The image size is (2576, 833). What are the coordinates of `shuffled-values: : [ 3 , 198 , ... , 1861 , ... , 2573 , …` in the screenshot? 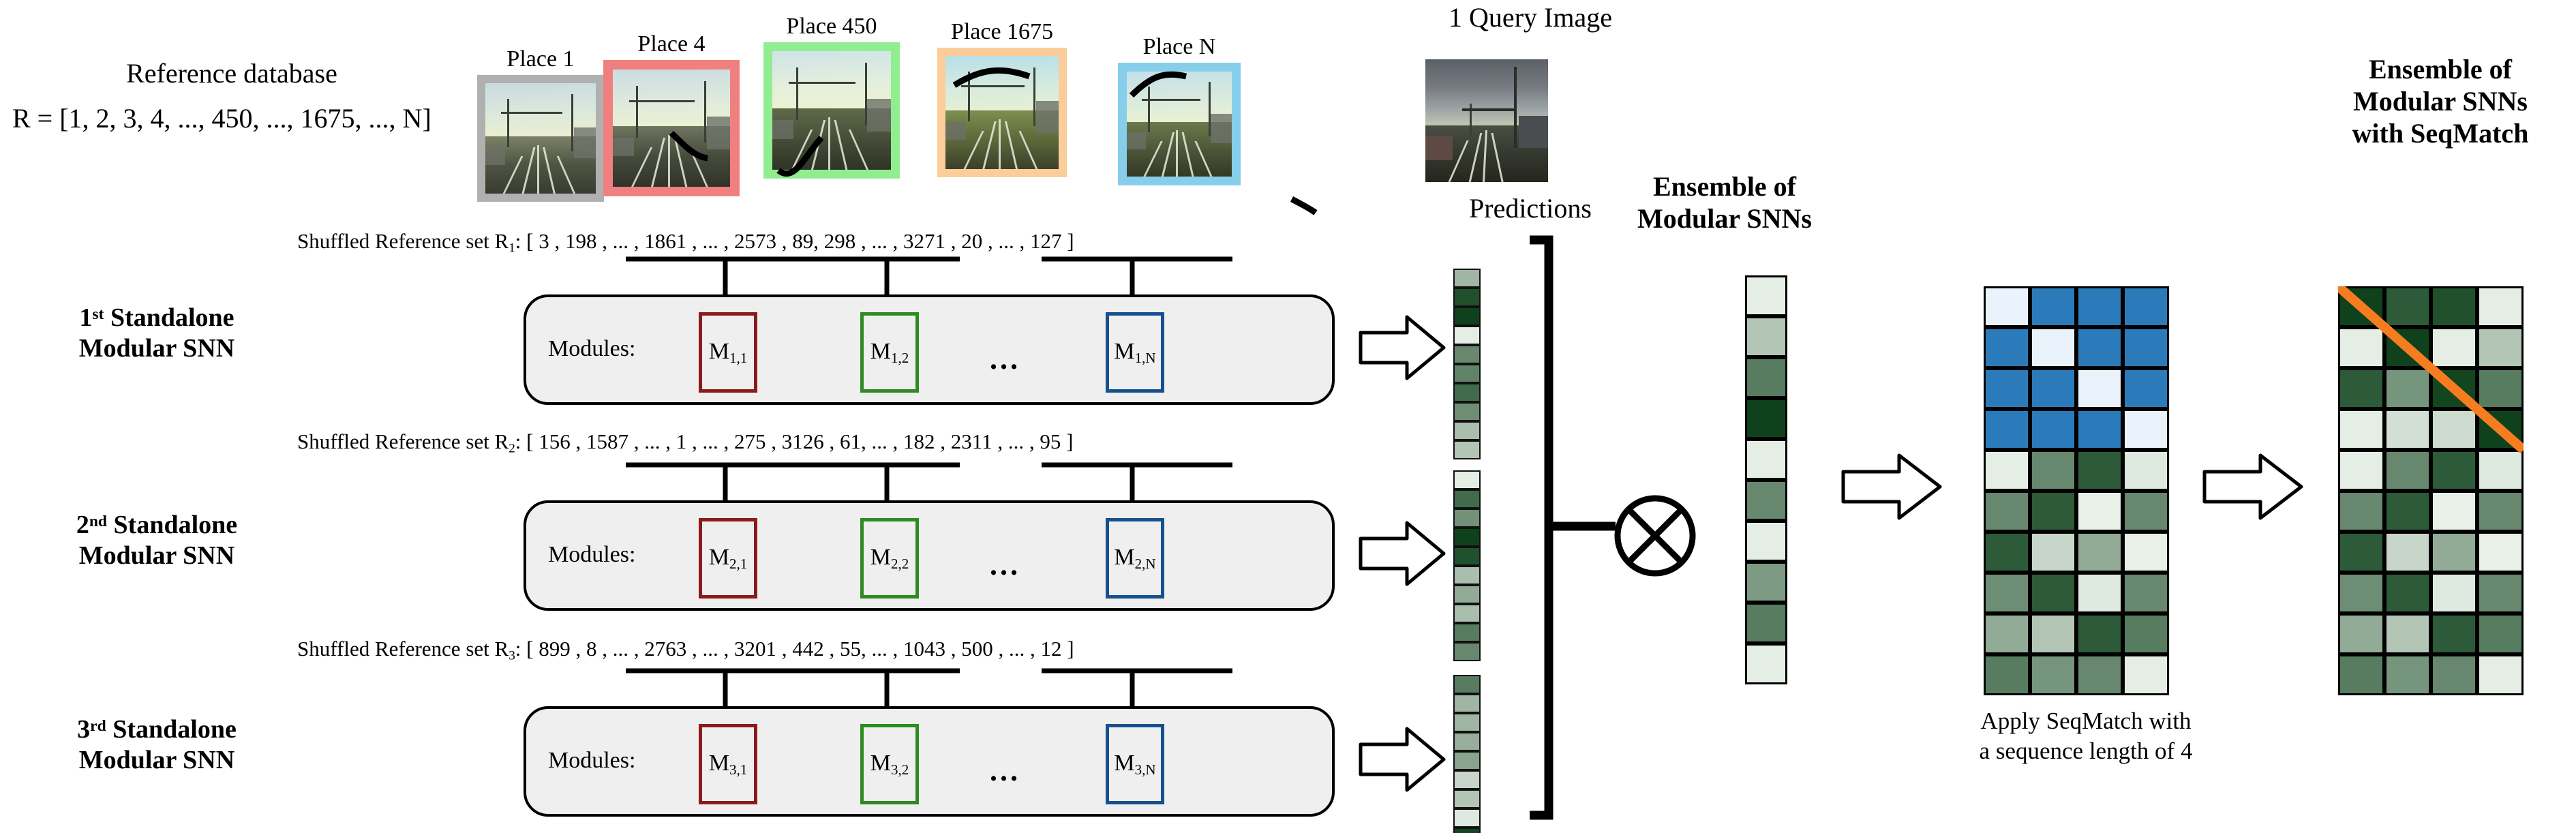 It's located at (794, 241).